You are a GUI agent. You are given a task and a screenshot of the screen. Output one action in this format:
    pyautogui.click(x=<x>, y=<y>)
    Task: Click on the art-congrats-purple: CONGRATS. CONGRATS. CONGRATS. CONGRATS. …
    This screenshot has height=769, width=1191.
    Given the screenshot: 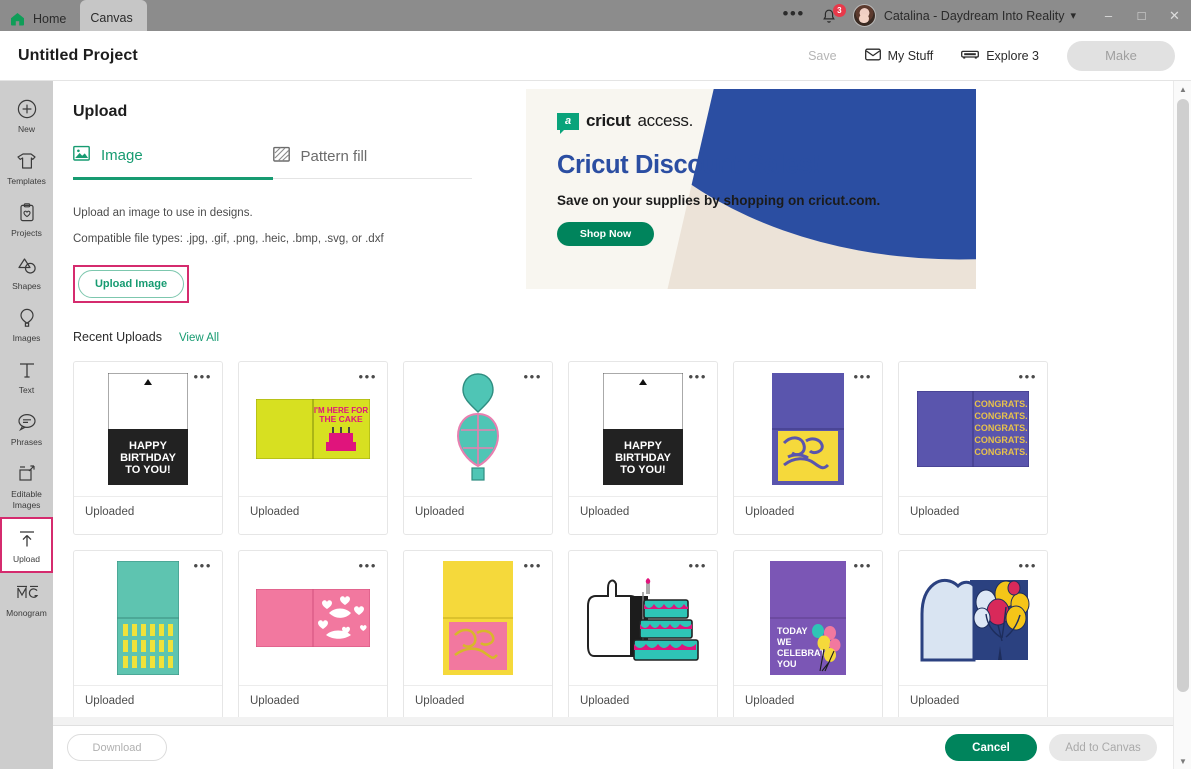 What is the action you would take?
    pyautogui.click(x=973, y=429)
    